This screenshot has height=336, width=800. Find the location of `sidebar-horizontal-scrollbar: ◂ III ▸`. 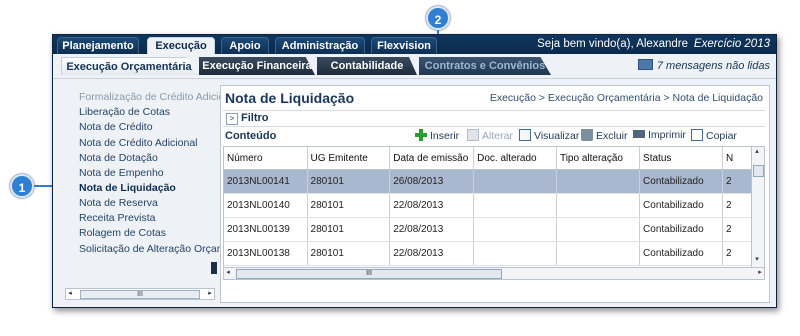

sidebar-horizontal-scrollbar: ◂ III ▸ is located at coordinates (140, 294).